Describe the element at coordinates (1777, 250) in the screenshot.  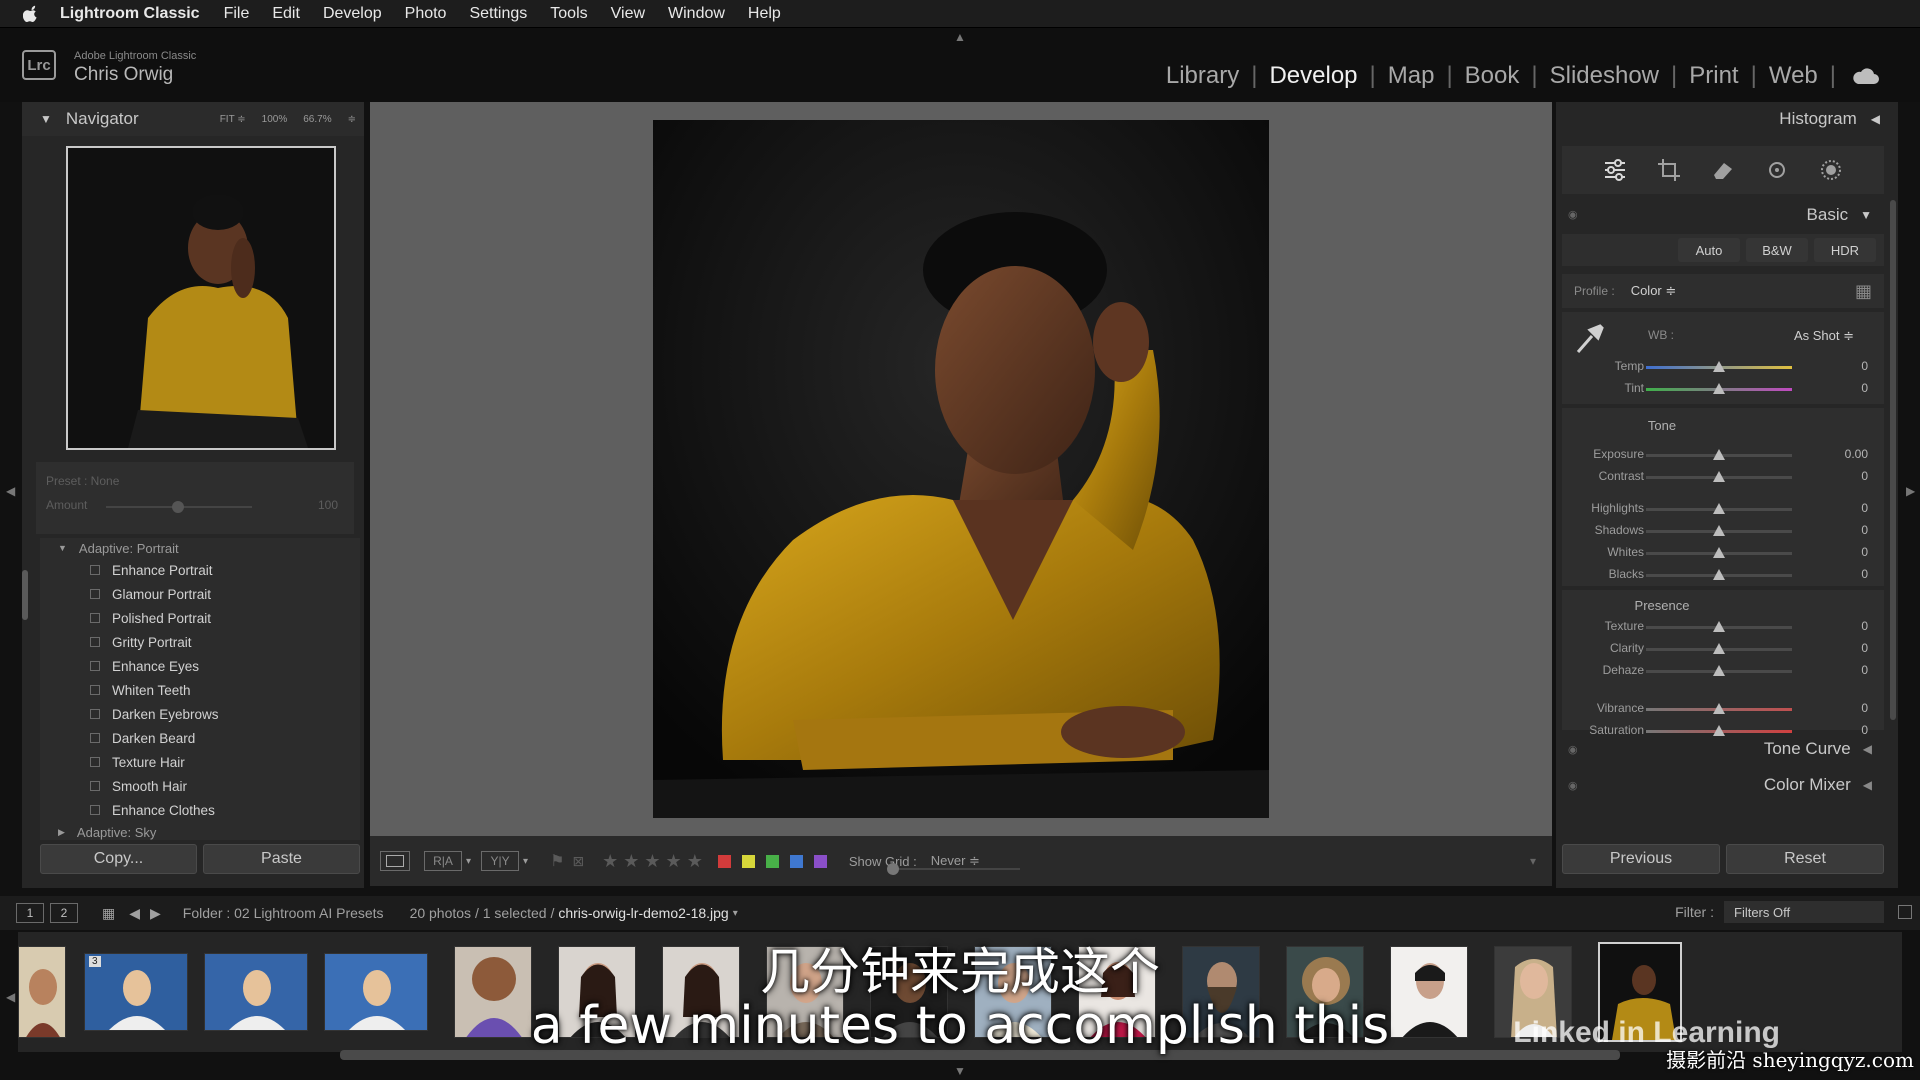
I see `bw-button: B&W` at that location.